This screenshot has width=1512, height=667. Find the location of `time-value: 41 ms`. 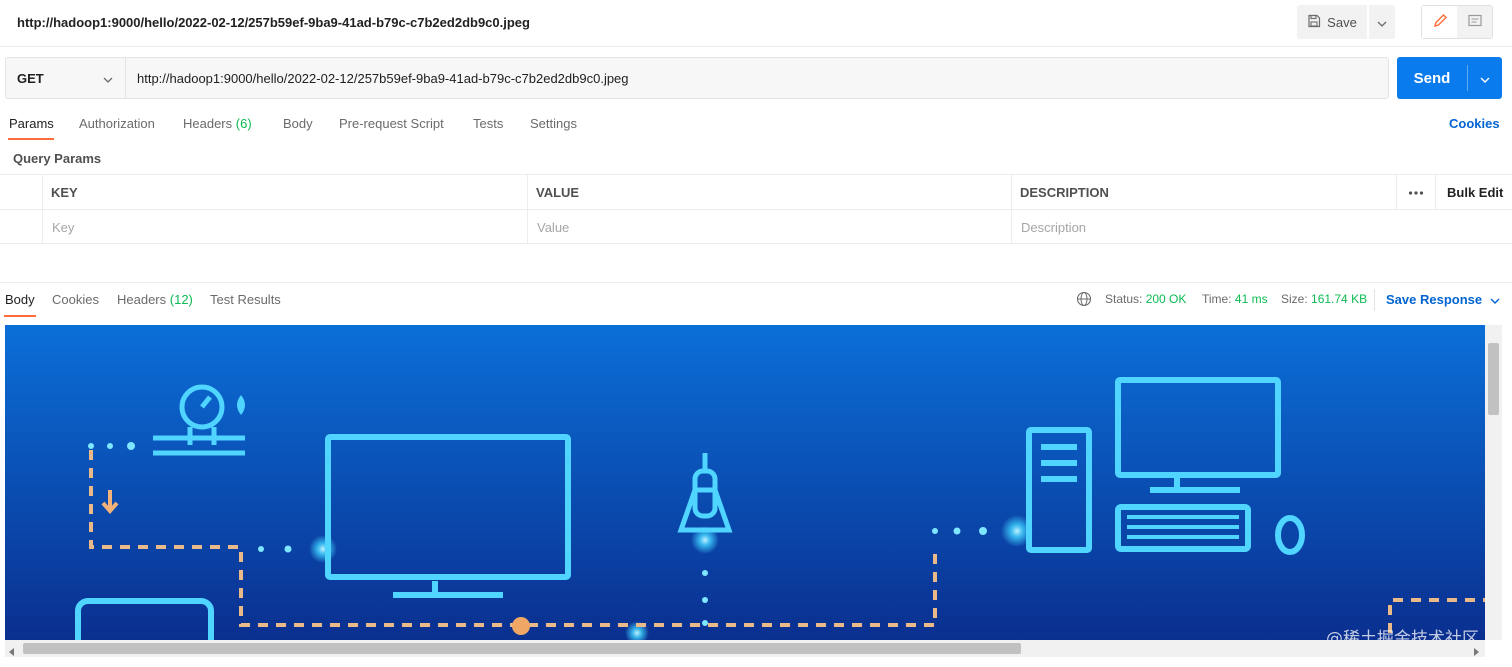

time-value: 41 ms is located at coordinates (1251, 299).